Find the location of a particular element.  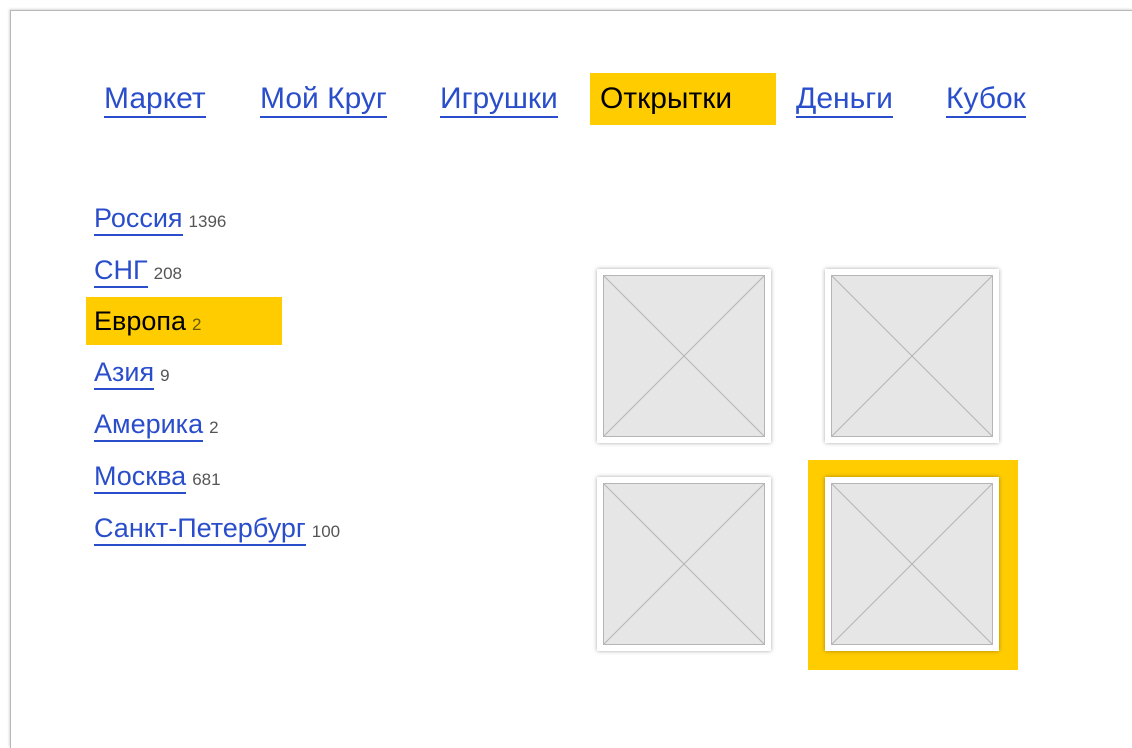

region-name: Европа is located at coordinates (140, 321).